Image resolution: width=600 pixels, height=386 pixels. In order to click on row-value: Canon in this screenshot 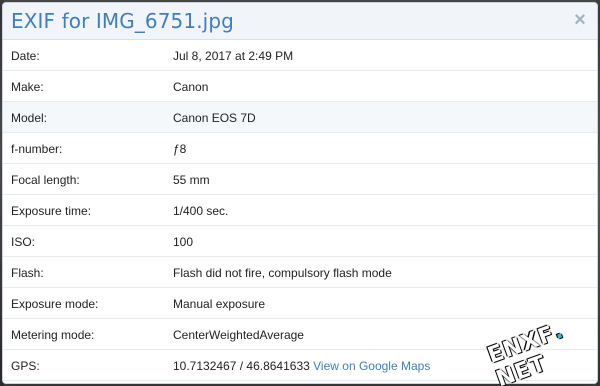, I will do `click(191, 87)`.